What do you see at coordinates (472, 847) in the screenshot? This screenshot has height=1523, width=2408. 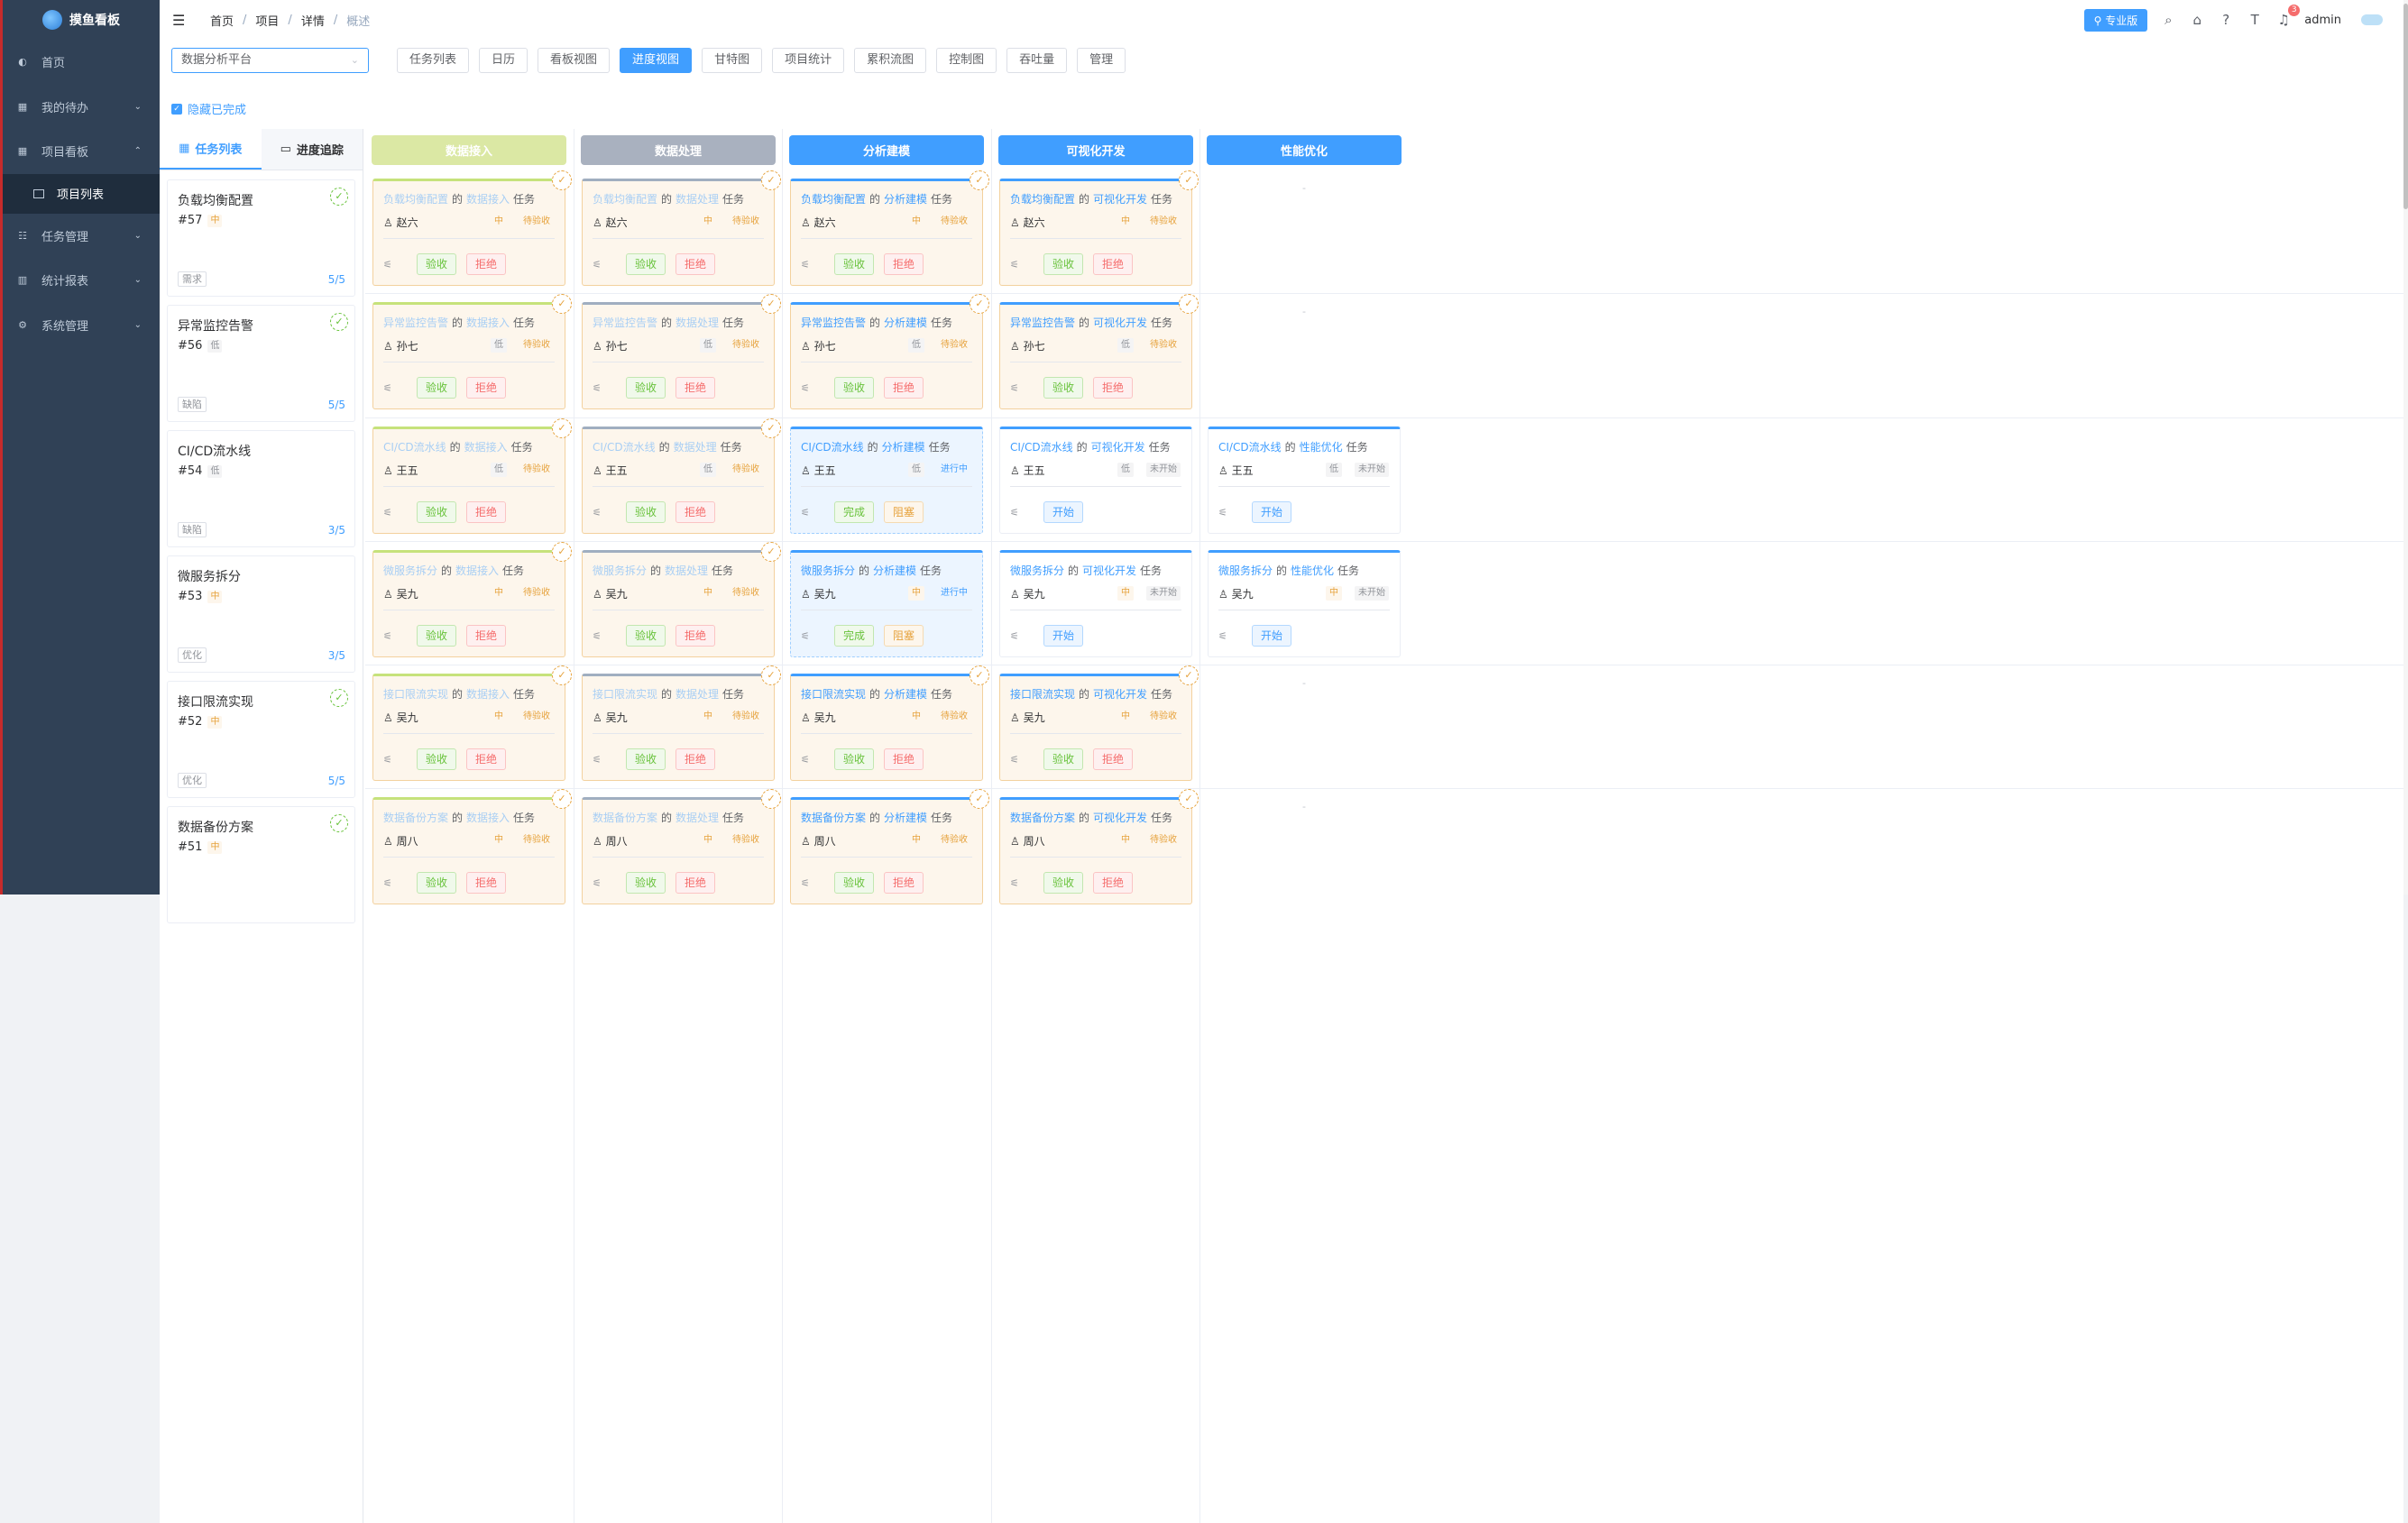 I see `stage-task-card: ✓ 数据备份方案的数据接入 任务 ♙ 周八 中待验收 ⚟ 验收 拒绝` at bounding box center [472, 847].